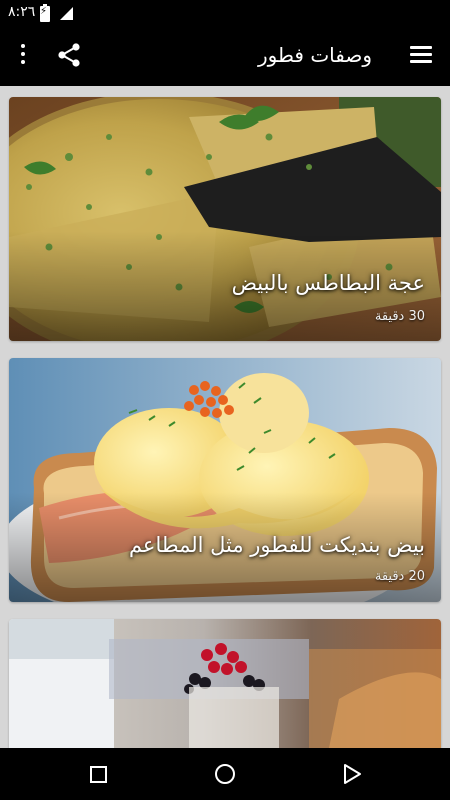 The width and height of the screenshot is (450, 800). I want to click on hamburger-menu-icon, so click(421, 55).